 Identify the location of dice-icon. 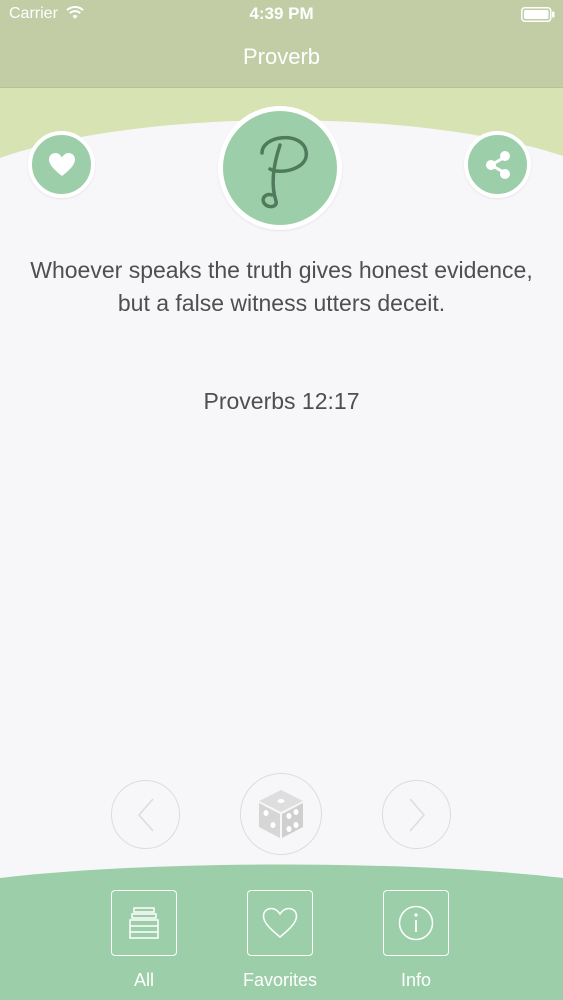
(281, 814).